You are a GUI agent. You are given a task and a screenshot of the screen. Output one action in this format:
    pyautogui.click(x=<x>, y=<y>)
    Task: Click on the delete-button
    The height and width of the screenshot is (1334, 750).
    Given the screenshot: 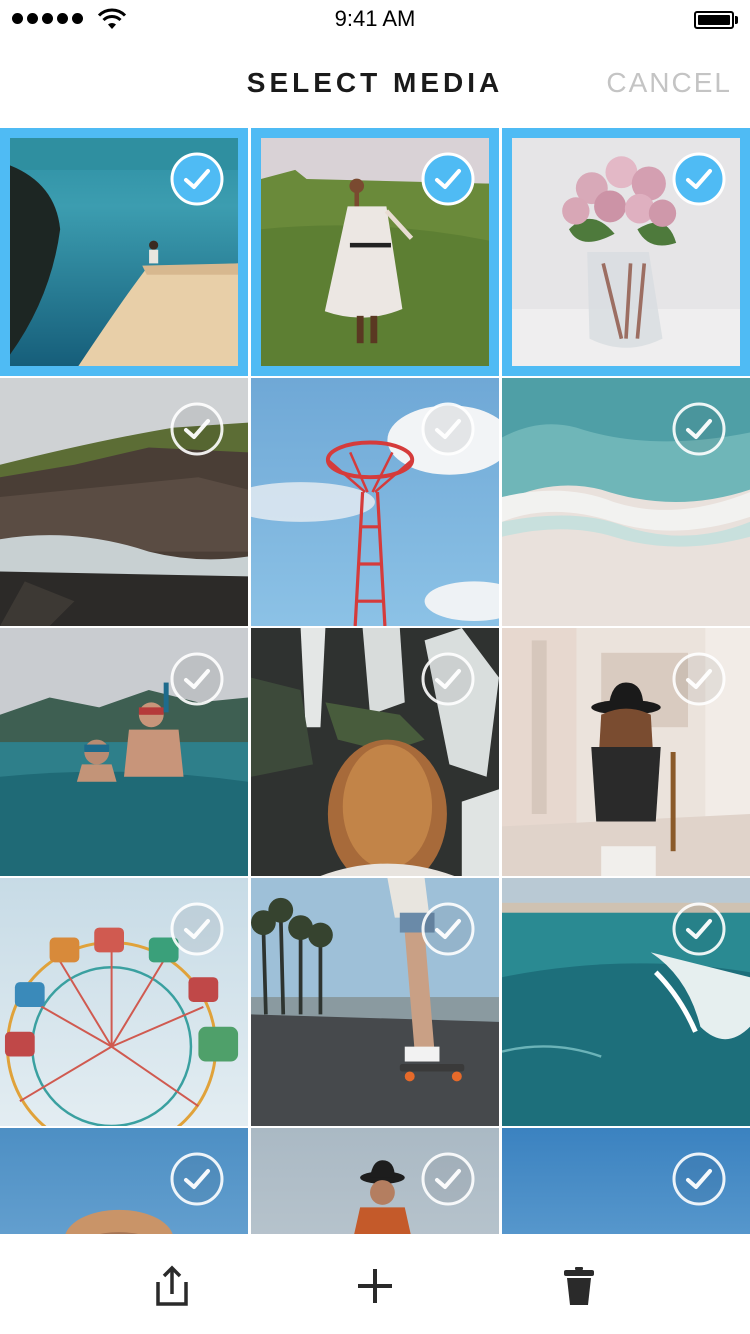 What is the action you would take?
    pyautogui.click(x=579, y=1286)
    